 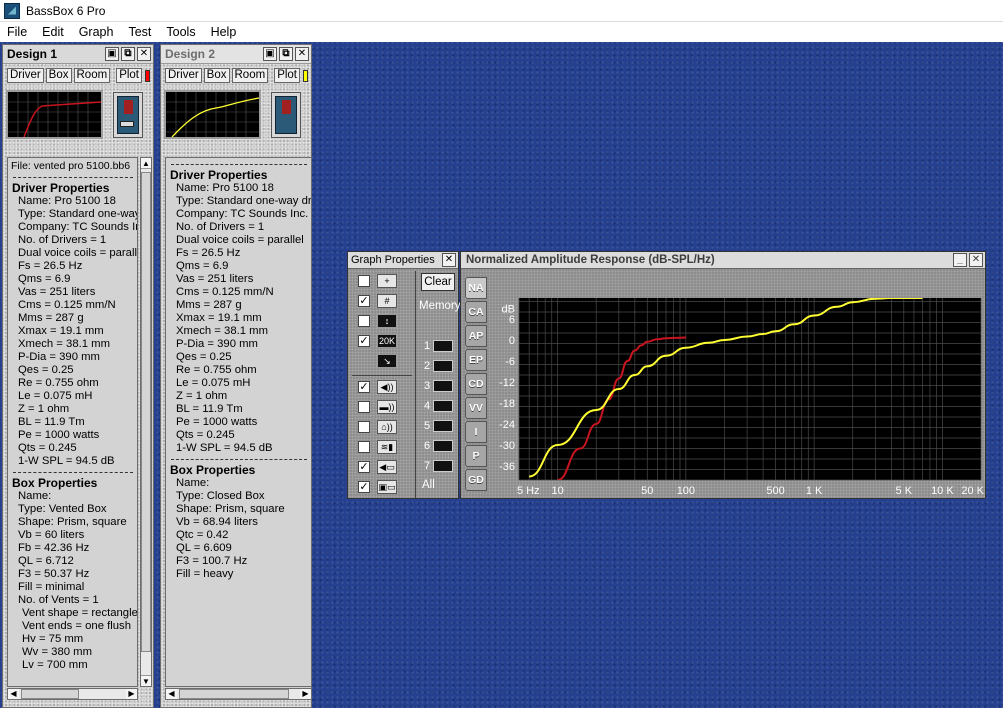 I want to click on driver-property: Le = 0.075 mH, so click(x=213, y=383).